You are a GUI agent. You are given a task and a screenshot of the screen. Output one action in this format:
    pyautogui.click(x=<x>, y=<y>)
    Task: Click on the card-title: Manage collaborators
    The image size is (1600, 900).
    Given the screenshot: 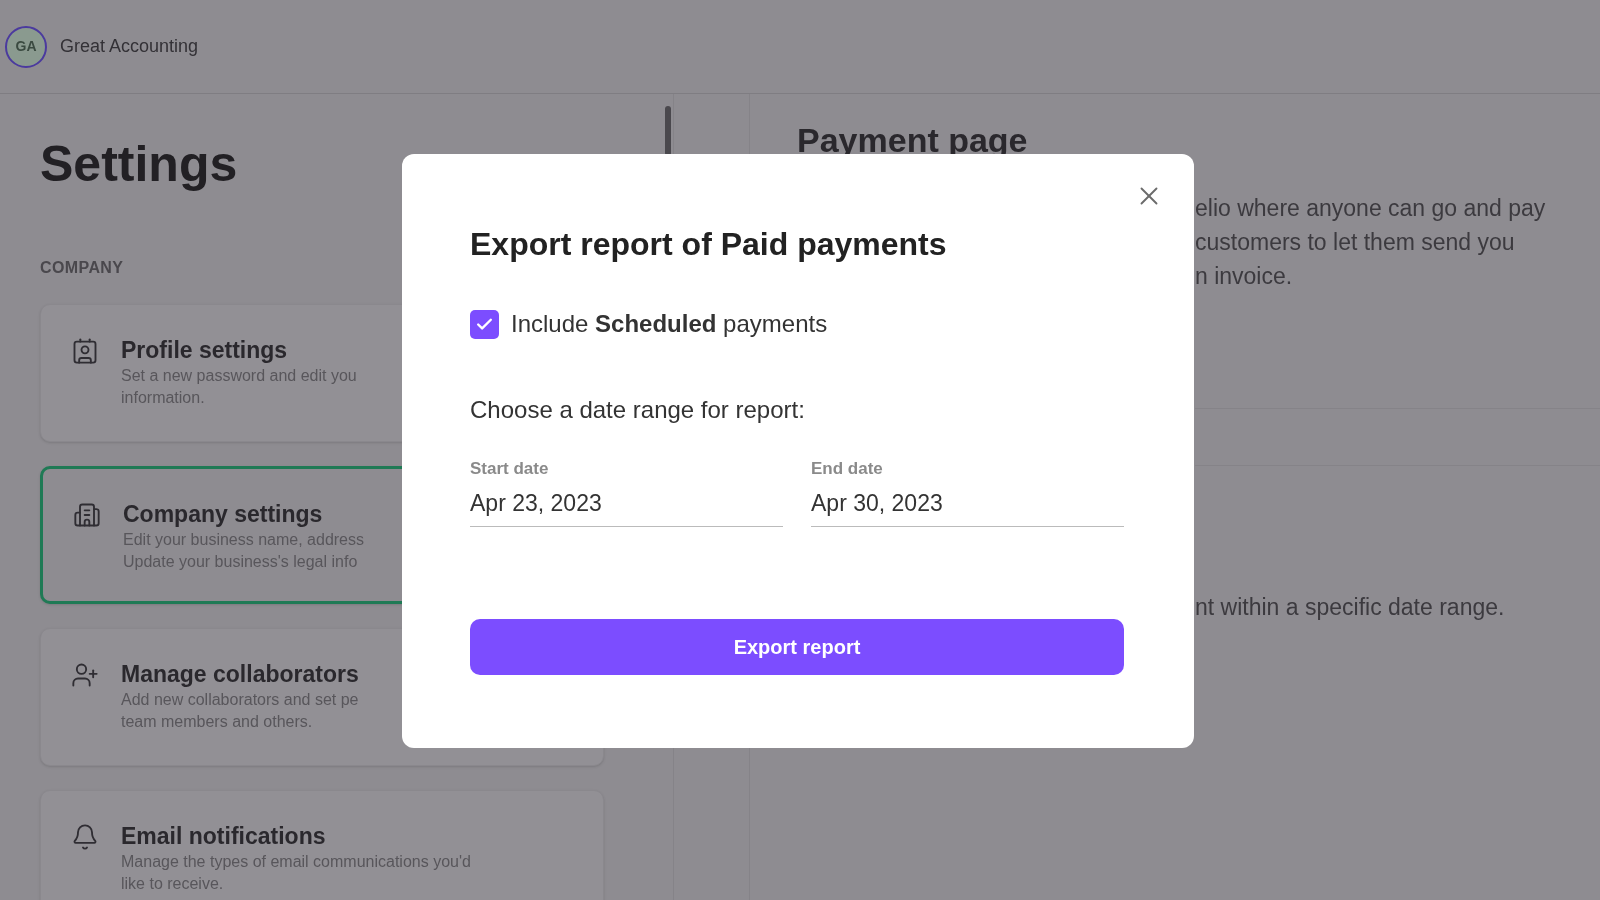 What is the action you would take?
    pyautogui.click(x=240, y=674)
    